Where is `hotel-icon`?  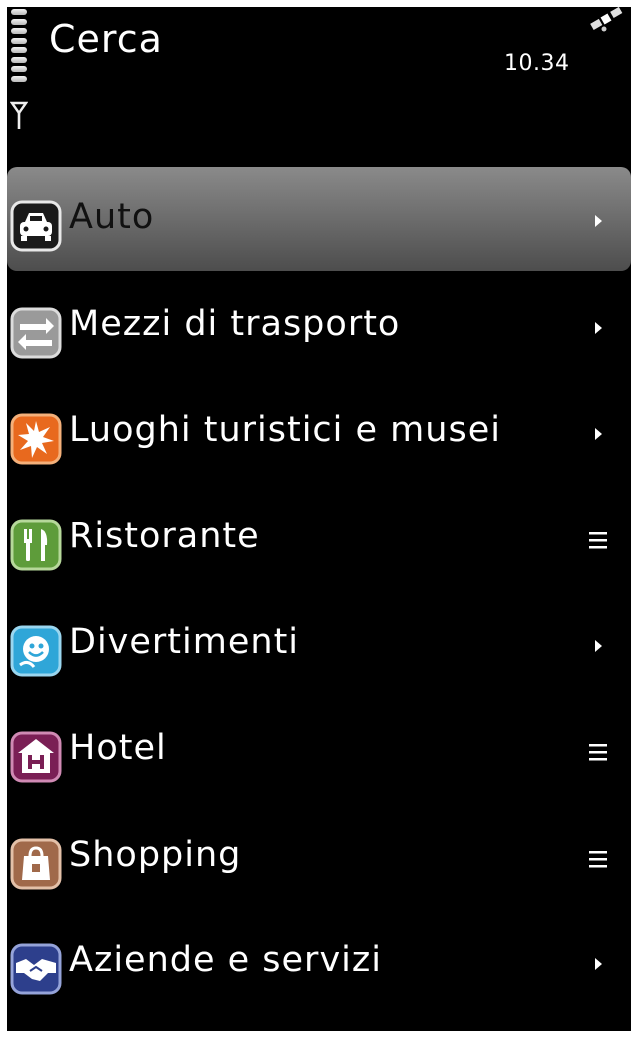 hotel-icon is located at coordinates (36, 757).